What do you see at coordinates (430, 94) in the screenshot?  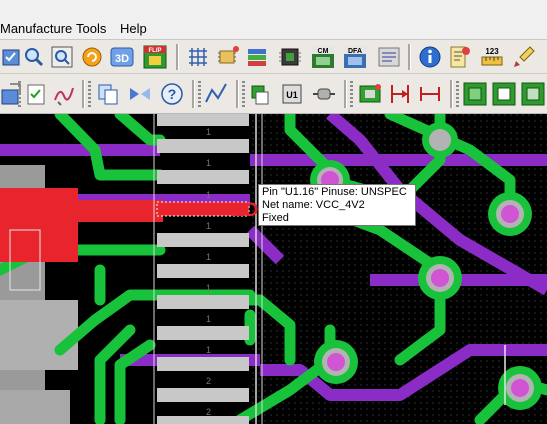 I see `dimension-arrows-icon` at bounding box center [430, 94].